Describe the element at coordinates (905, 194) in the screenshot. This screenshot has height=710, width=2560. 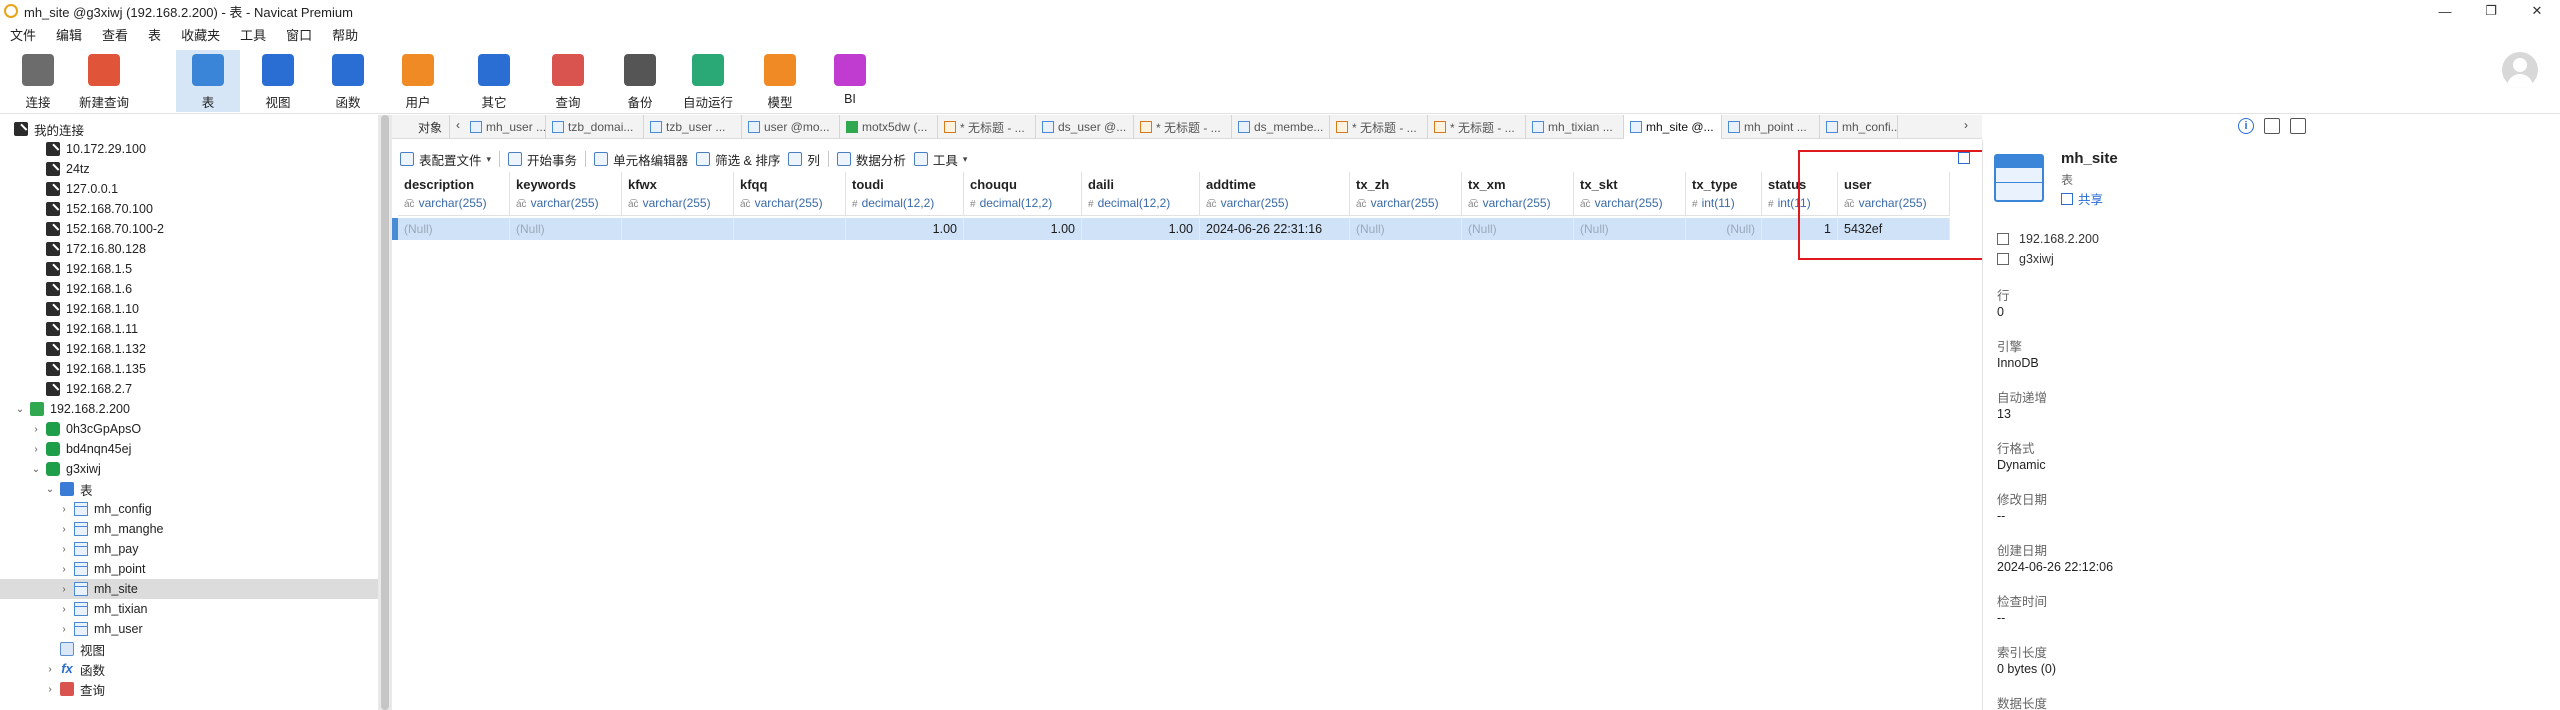
I see `column-header-toudi: toudi # decimal(12,2)` at that location.